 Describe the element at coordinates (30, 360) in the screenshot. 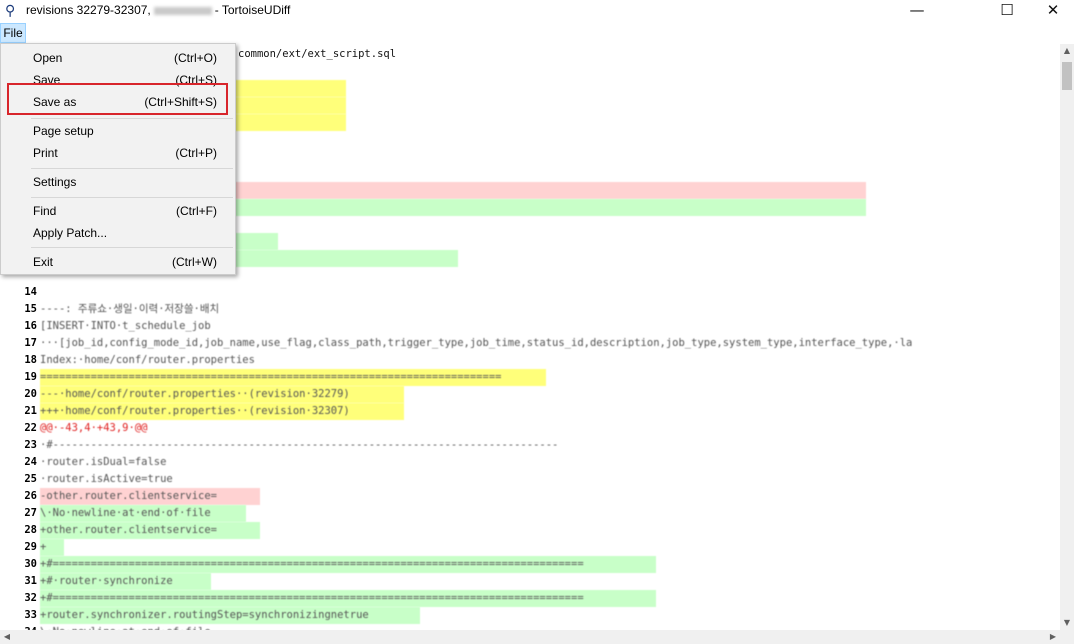

I see `line-number: 18` at that location.